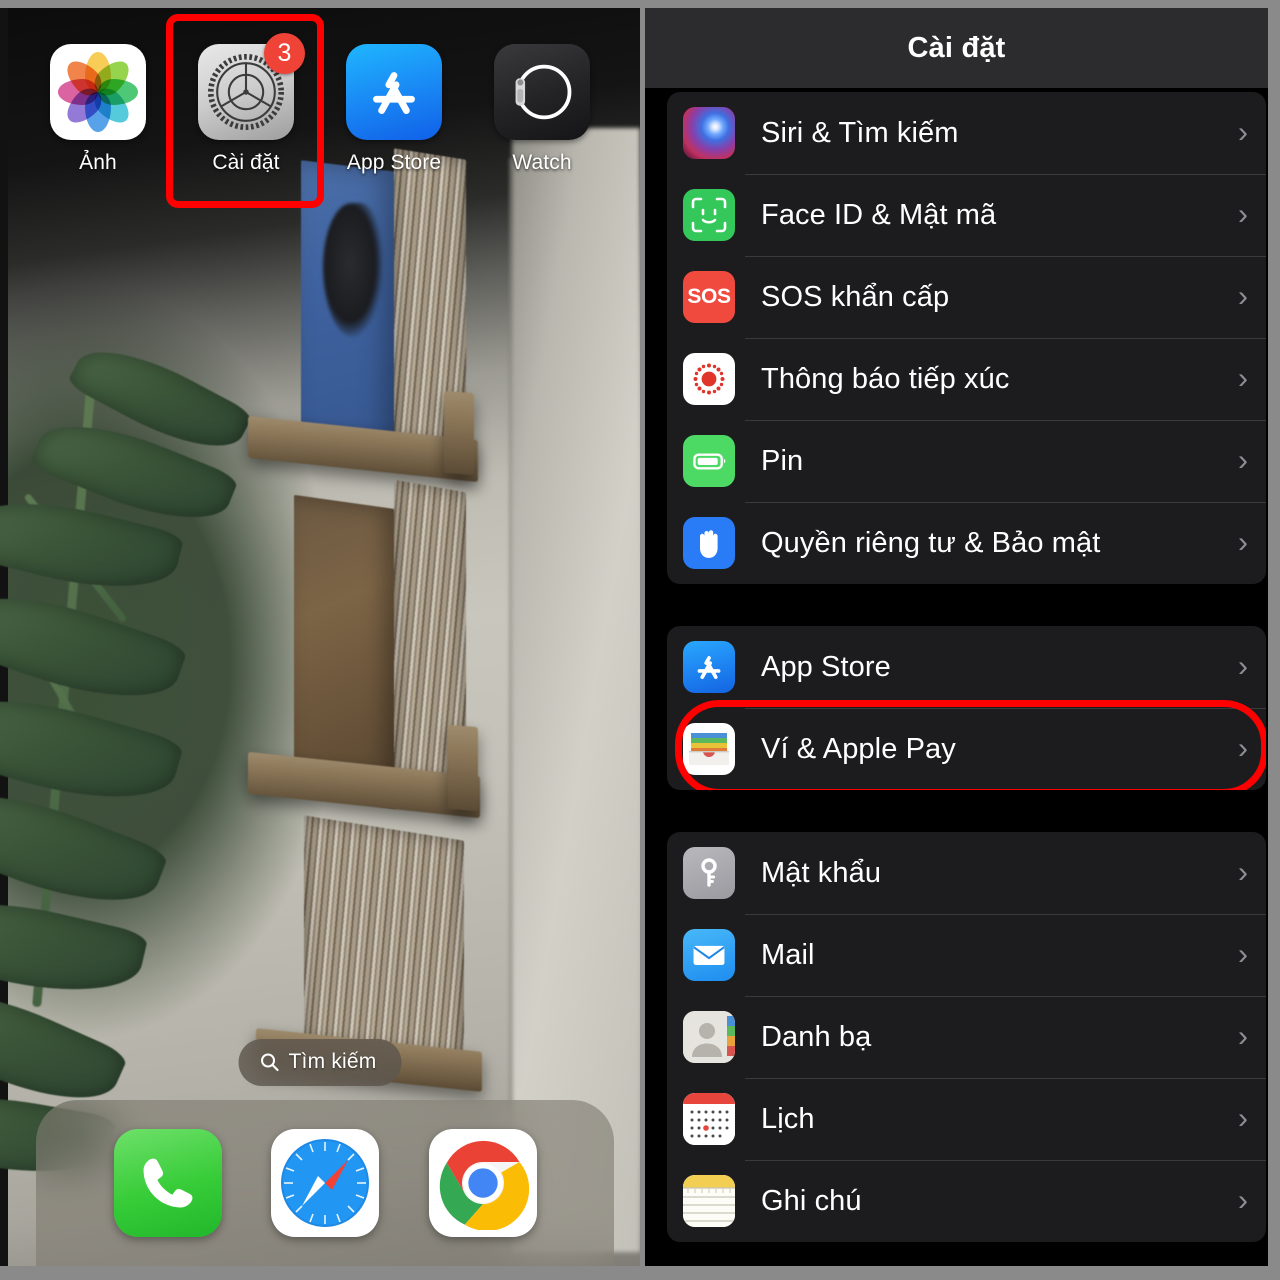 The image size is (1280, 1280). I want to click on home-app-watch: Watch, so click(542, 109).